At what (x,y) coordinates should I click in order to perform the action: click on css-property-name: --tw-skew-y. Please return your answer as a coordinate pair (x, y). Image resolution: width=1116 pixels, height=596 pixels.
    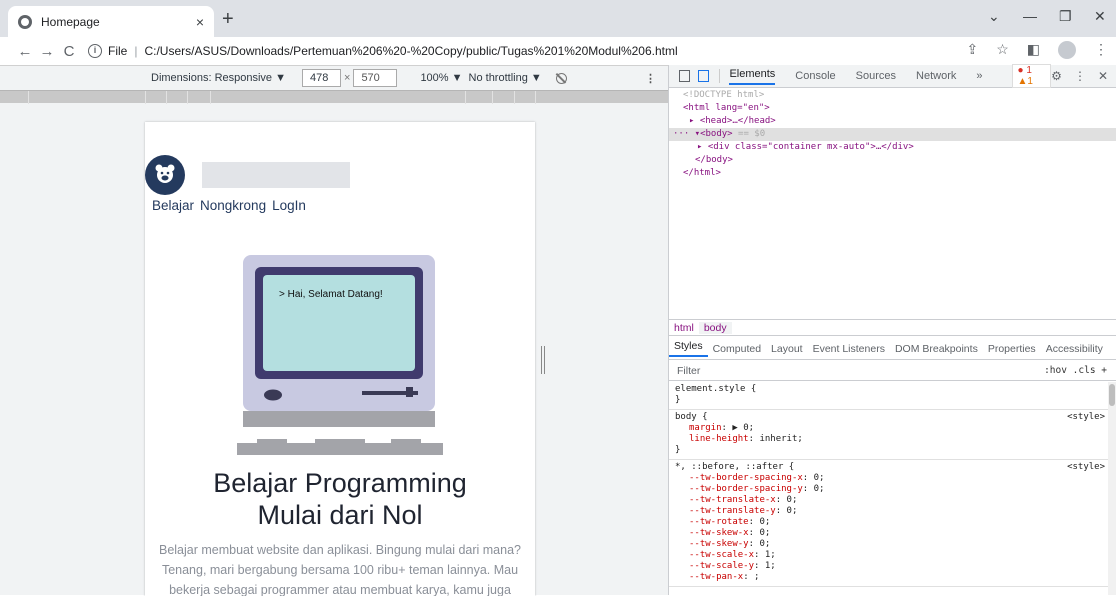
    Looking at the image, I should click on (712, 544).